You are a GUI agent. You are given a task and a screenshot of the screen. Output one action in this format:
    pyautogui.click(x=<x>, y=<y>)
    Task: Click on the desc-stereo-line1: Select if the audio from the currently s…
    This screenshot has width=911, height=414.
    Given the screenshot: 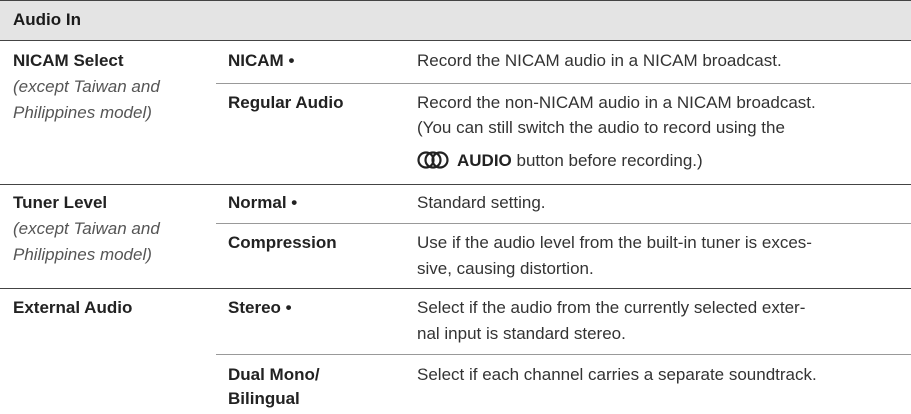 What is the action you would take?
    pyautogui.click(x=611, y=307)
    